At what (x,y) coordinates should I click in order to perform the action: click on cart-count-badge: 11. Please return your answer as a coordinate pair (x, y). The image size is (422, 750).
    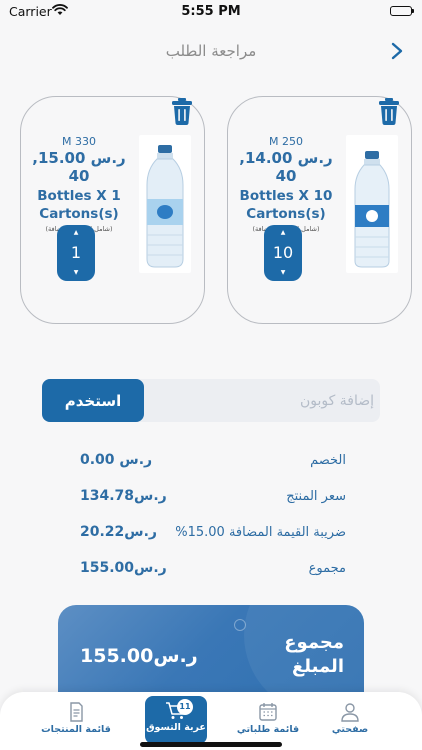
    Looking at the image, I should click on (185, 707).